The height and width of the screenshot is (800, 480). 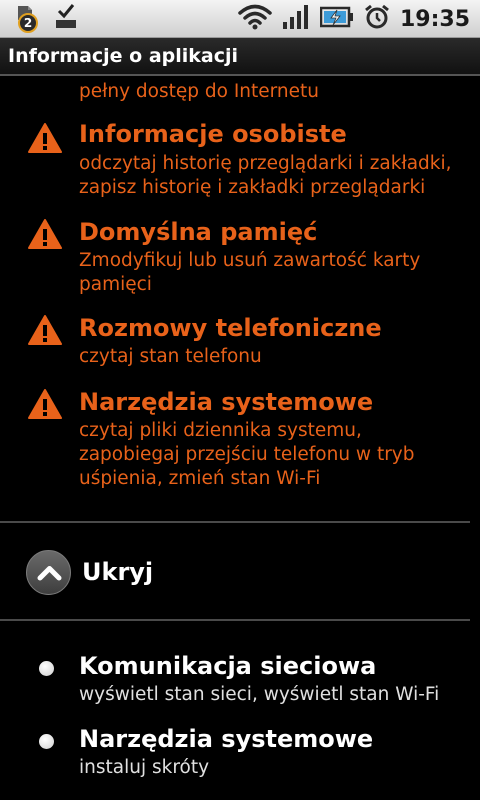 I want to click on notification-badge-icon: 2, so click(x=27, y=19).